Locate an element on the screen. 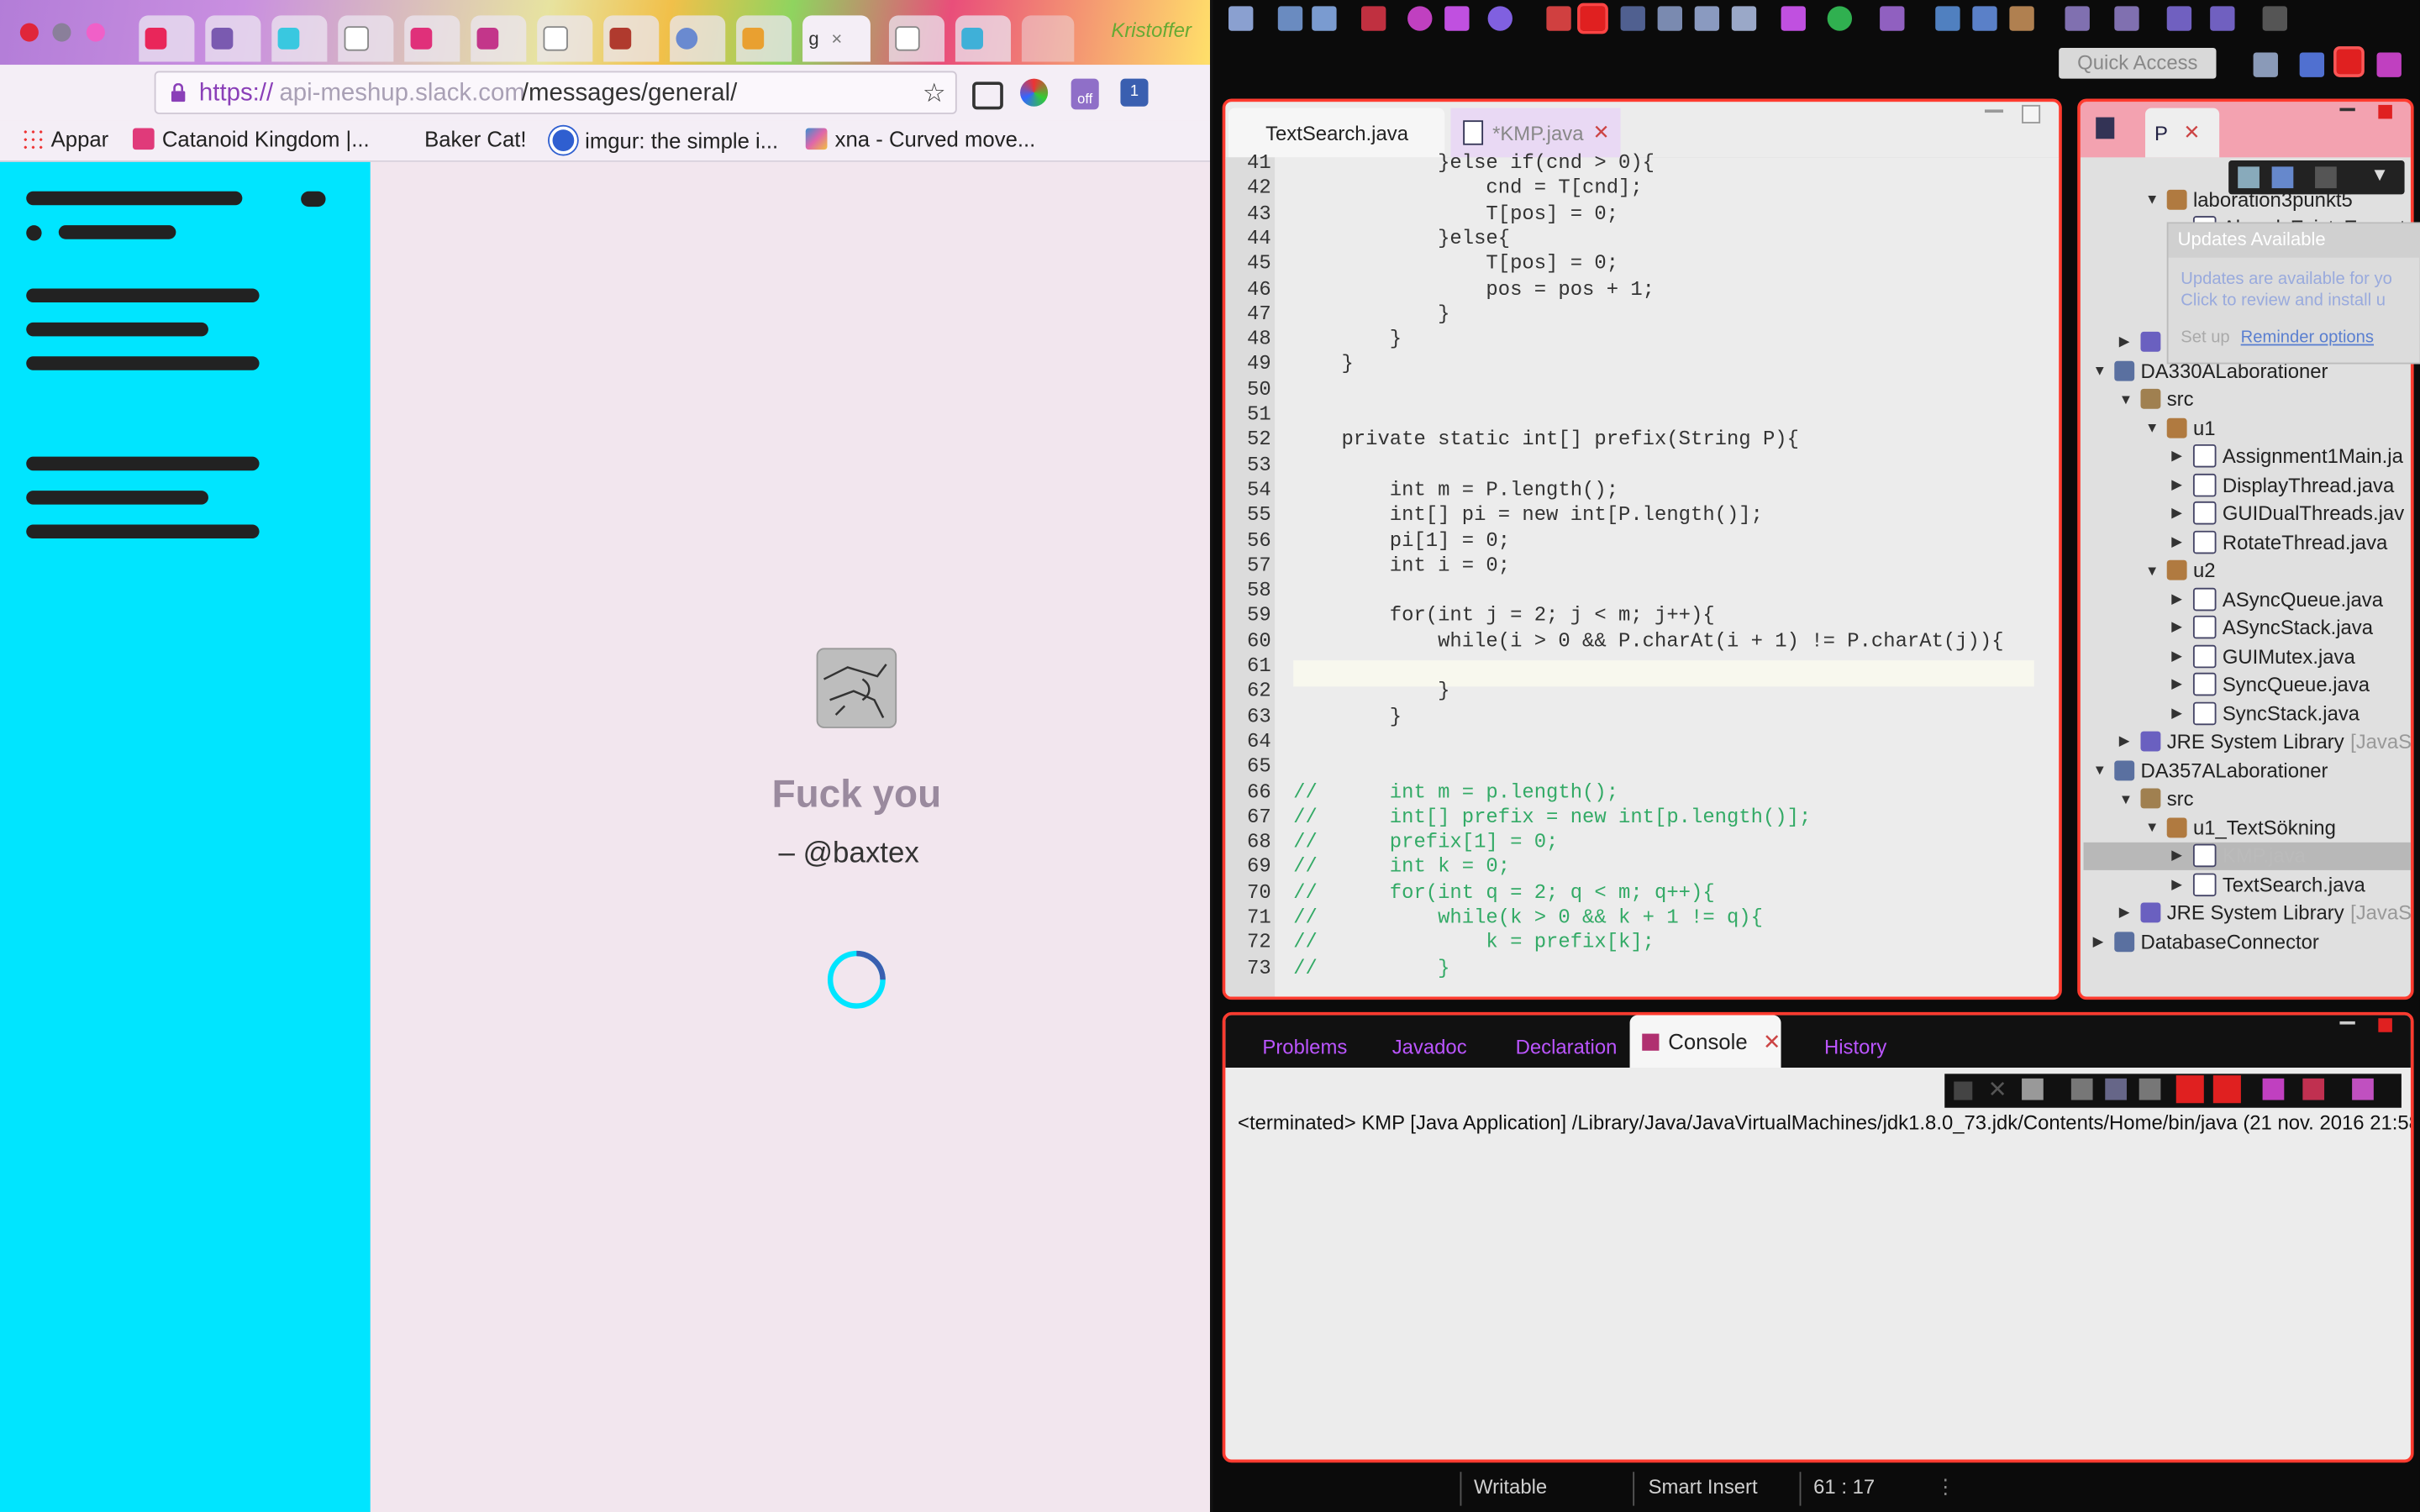  debug-perspective-icon is located at coordinates (2349, 61).